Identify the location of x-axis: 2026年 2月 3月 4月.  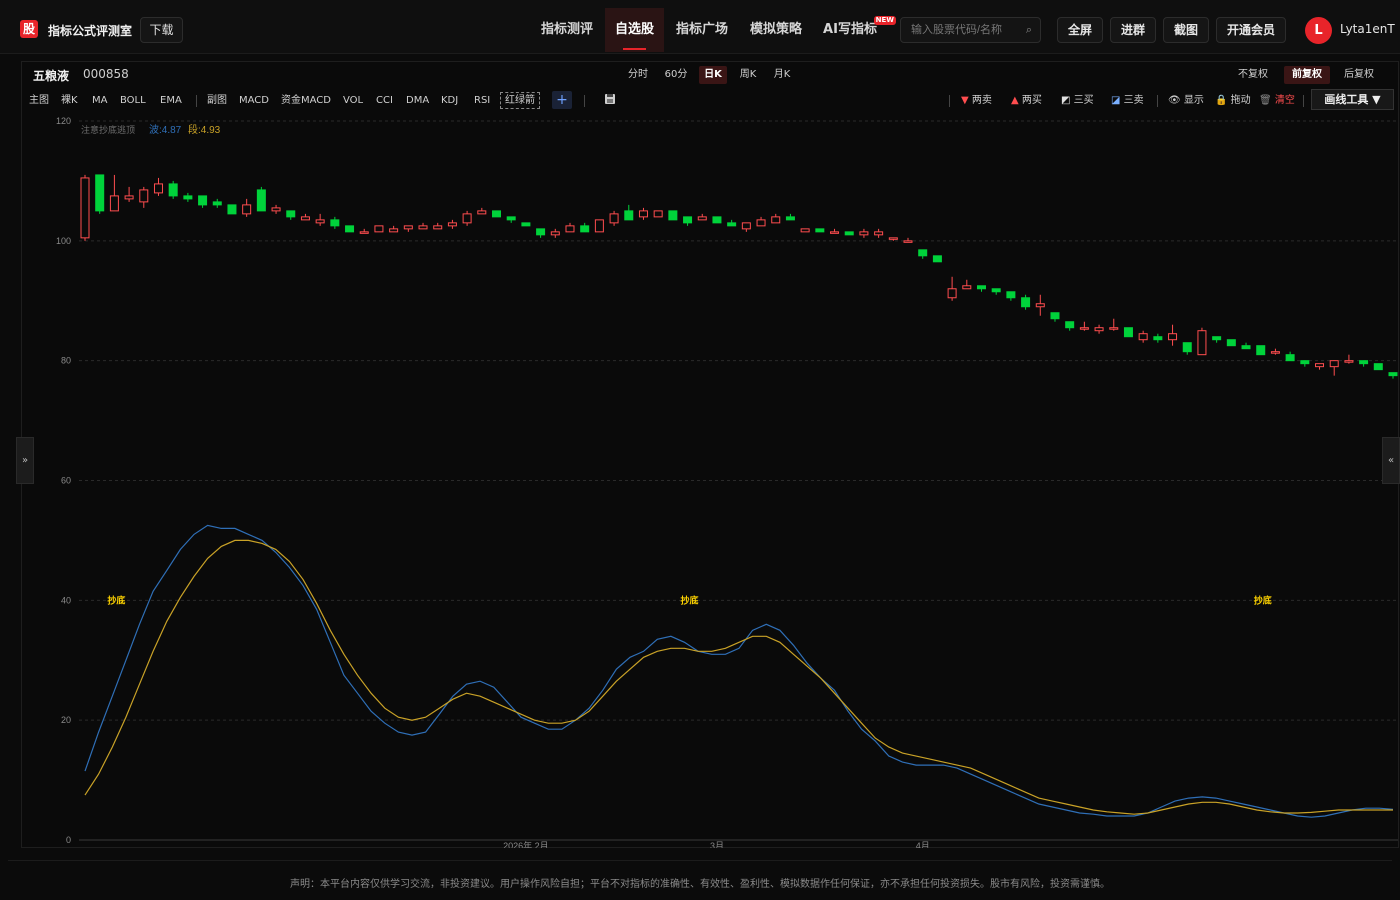
(716, 844).